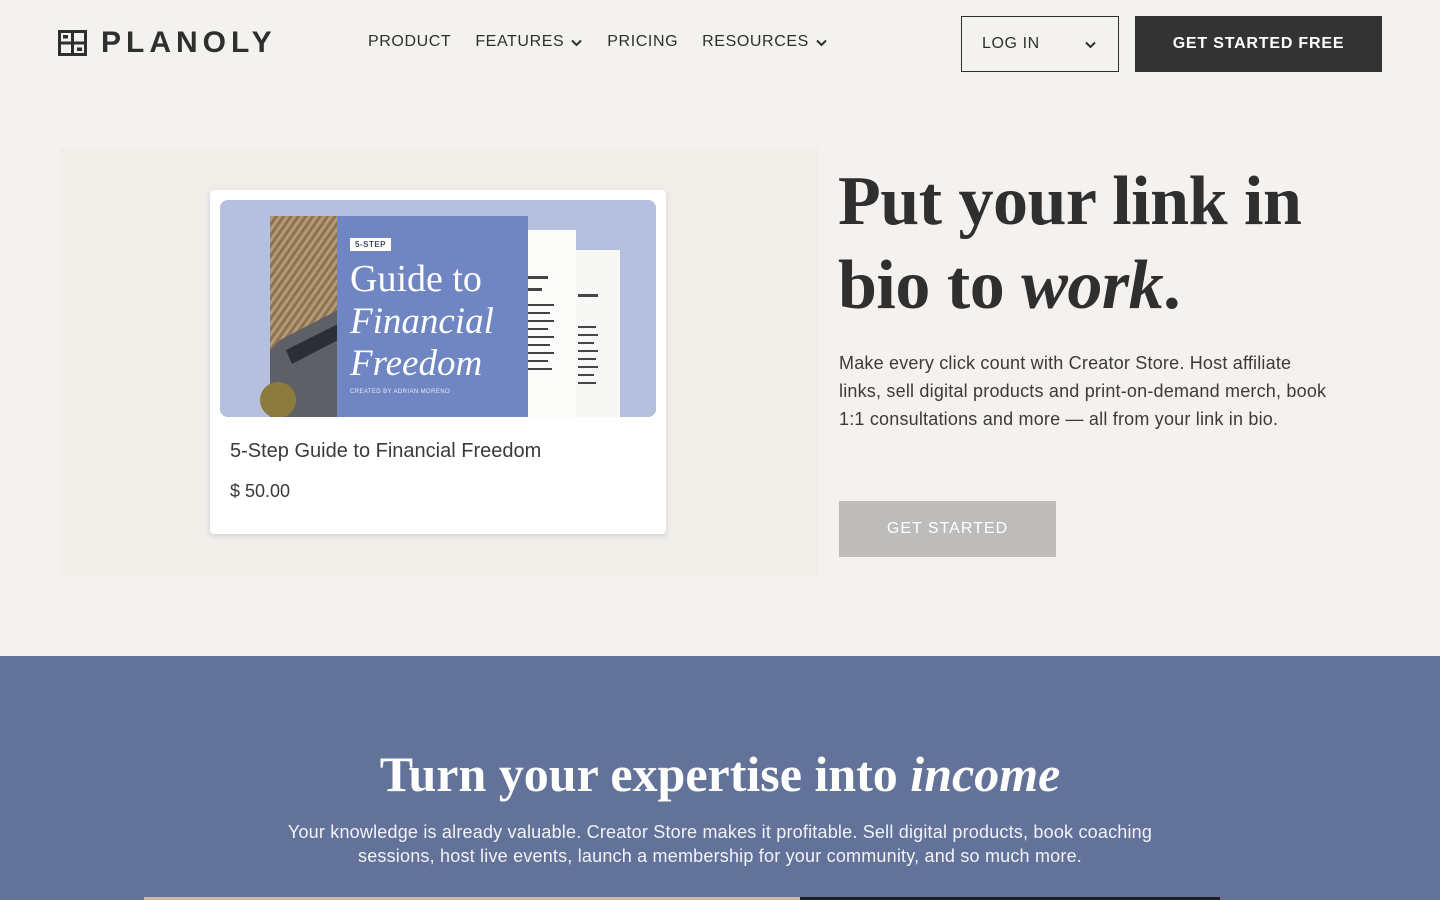  I want to click on cover-line-1: Guide to, so click(416, 279).